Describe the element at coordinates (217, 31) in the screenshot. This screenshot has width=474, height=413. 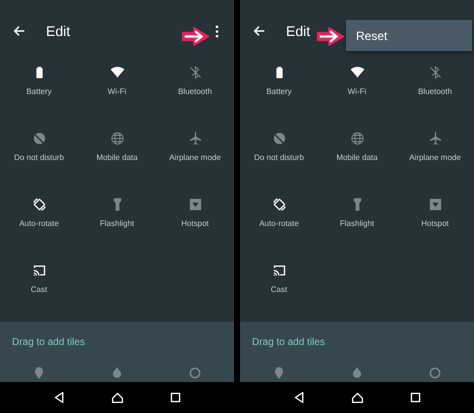
I see `more-options-icon` at that location.